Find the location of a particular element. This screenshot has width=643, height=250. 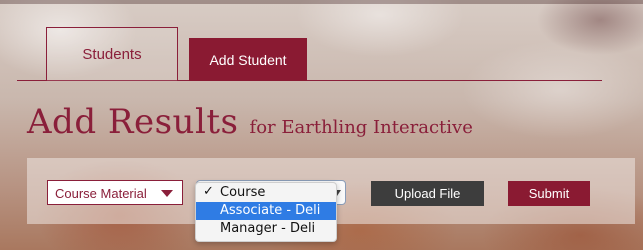

tab-add-student: Add Student is located at coordinates (248, 59).